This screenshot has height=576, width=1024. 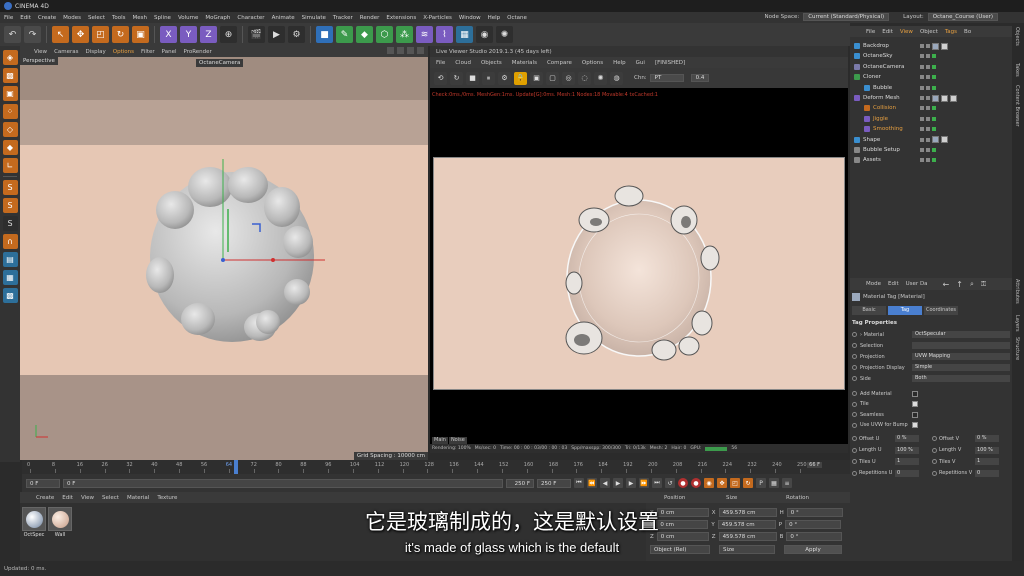 I want to click on mat-menu-texture: Texture, so click(x=167, y=498).